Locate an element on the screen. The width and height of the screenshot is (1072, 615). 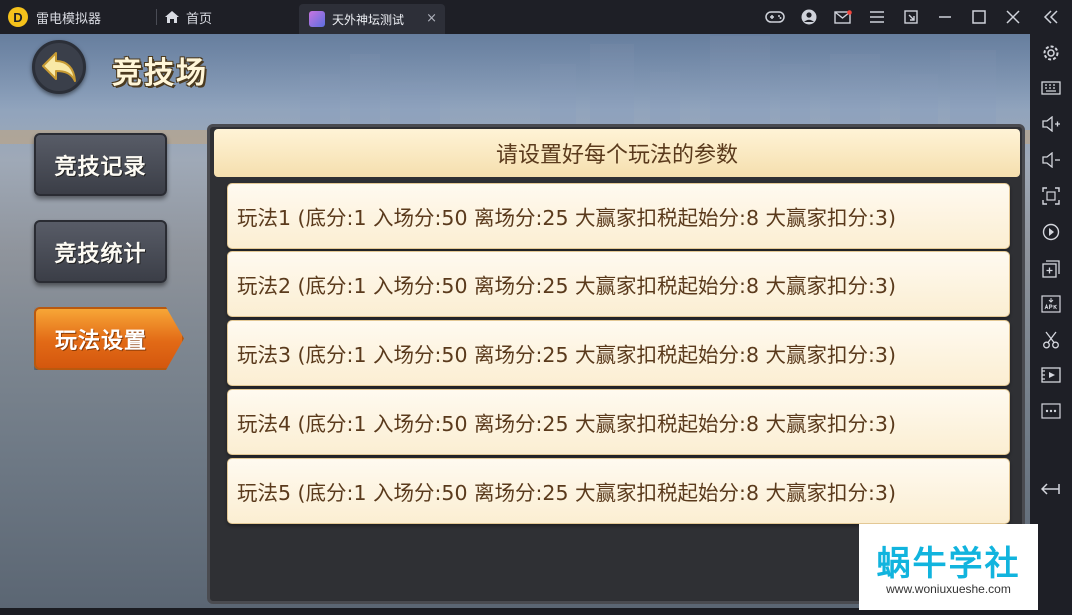
video-record-icon is located at coordinates (1051, 375).